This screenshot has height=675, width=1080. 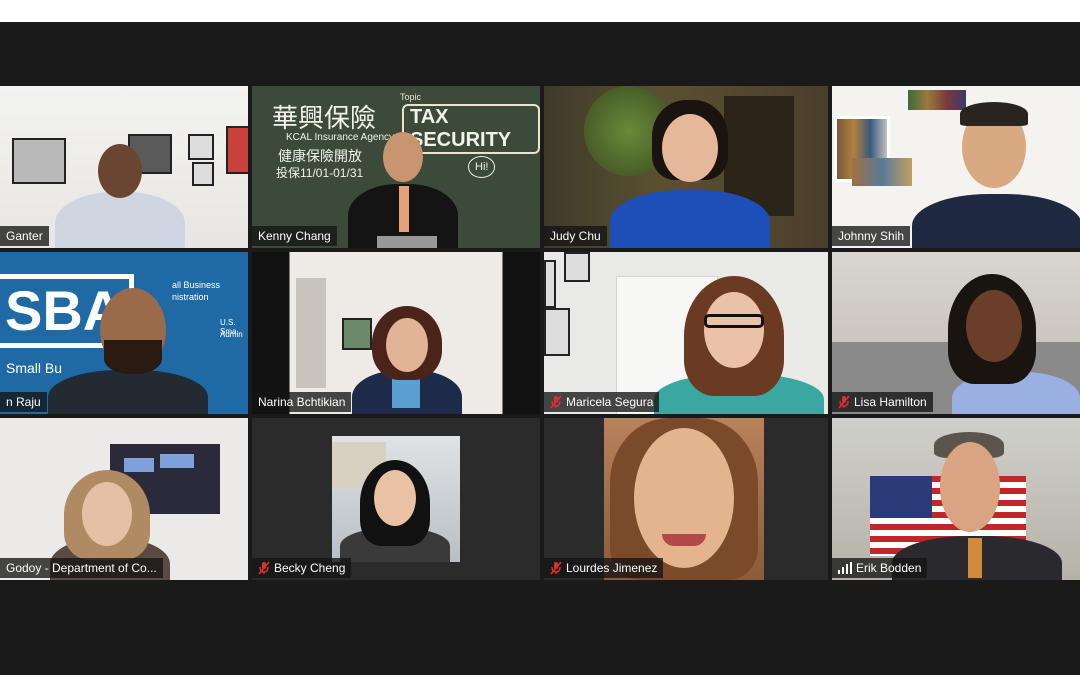 What do you see at coordinates (411, 97) in the screenshot?
I see `chalk-topic-label: Topic` at bounding box center [411, 97].